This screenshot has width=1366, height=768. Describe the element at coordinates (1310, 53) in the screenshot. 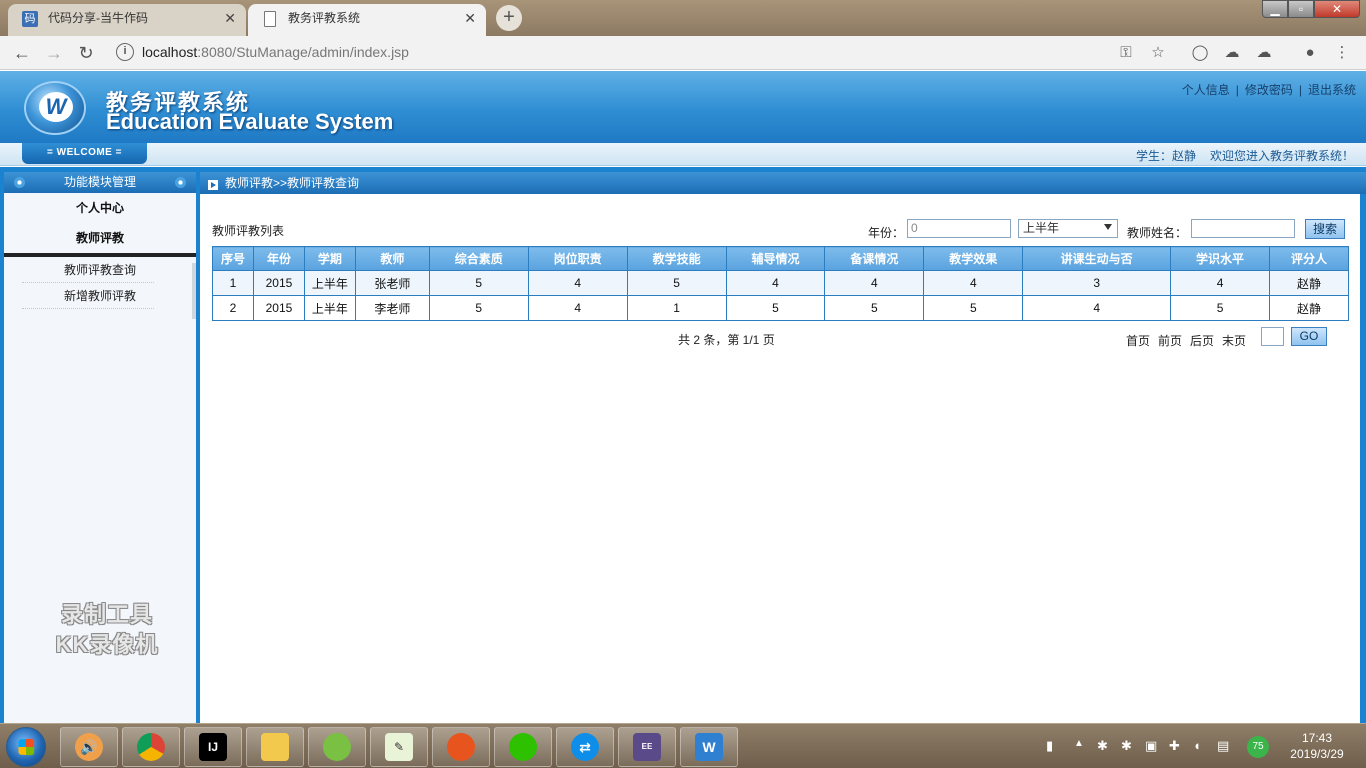

I see `profile-icon: ●` at that location.